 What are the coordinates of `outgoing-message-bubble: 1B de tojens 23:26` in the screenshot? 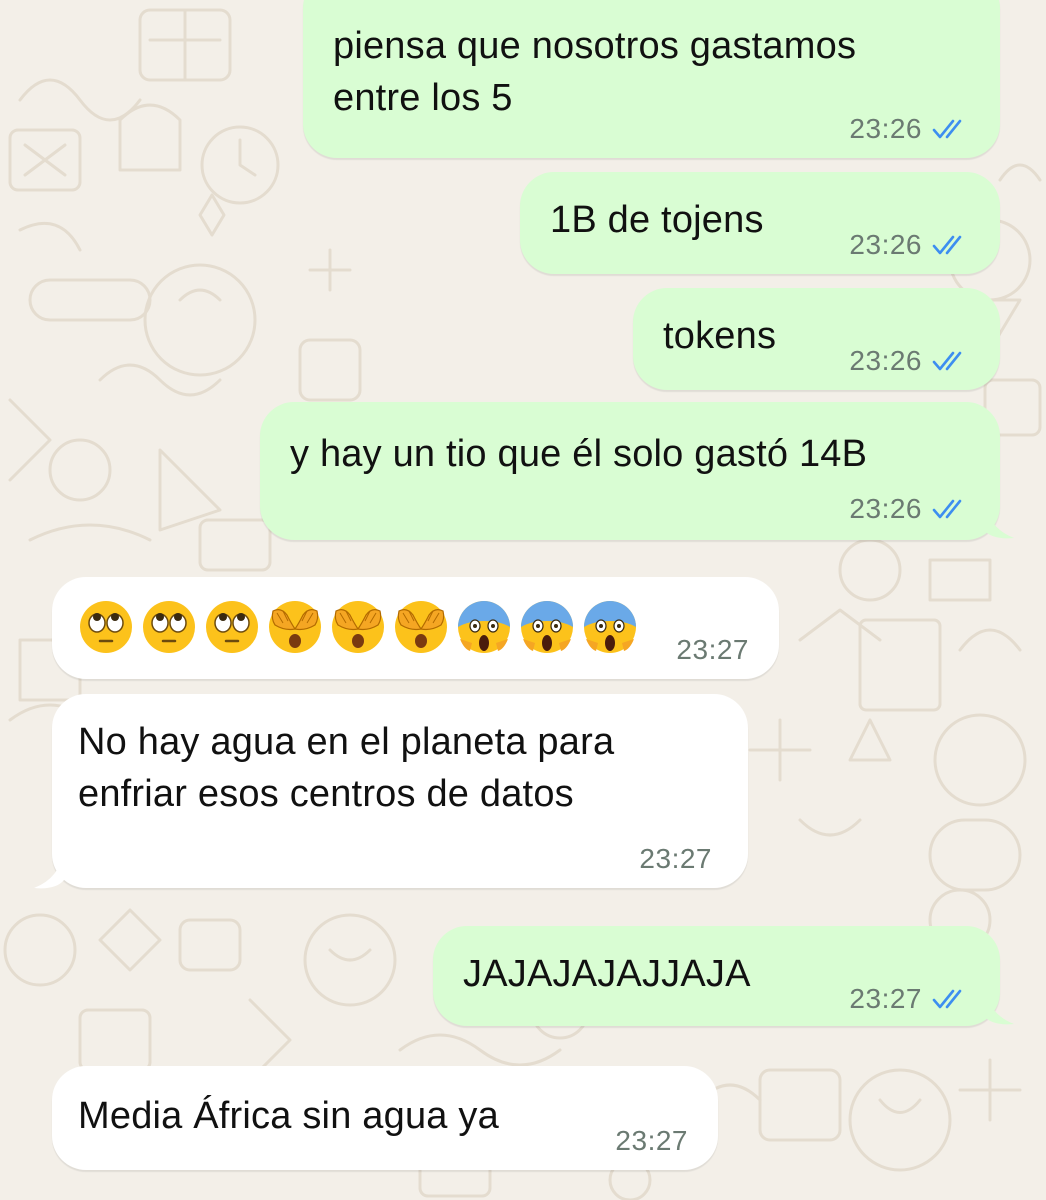 It's located at (760, 223).